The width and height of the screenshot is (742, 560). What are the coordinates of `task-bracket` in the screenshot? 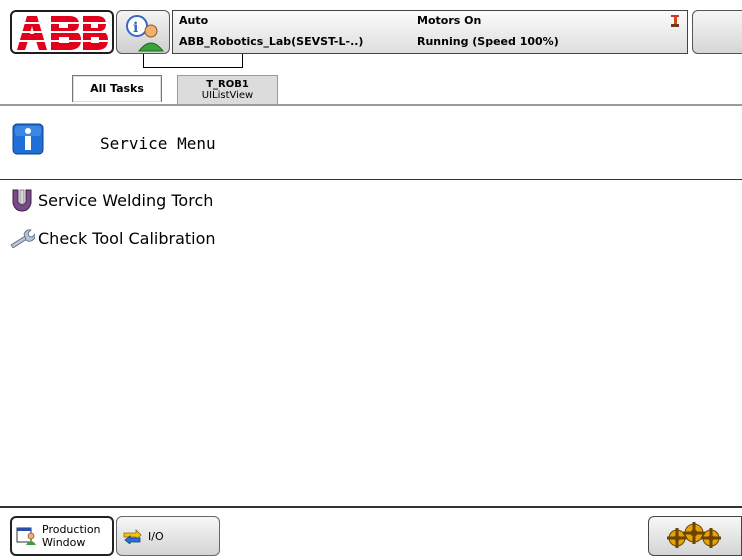 It's located at (193, 61).